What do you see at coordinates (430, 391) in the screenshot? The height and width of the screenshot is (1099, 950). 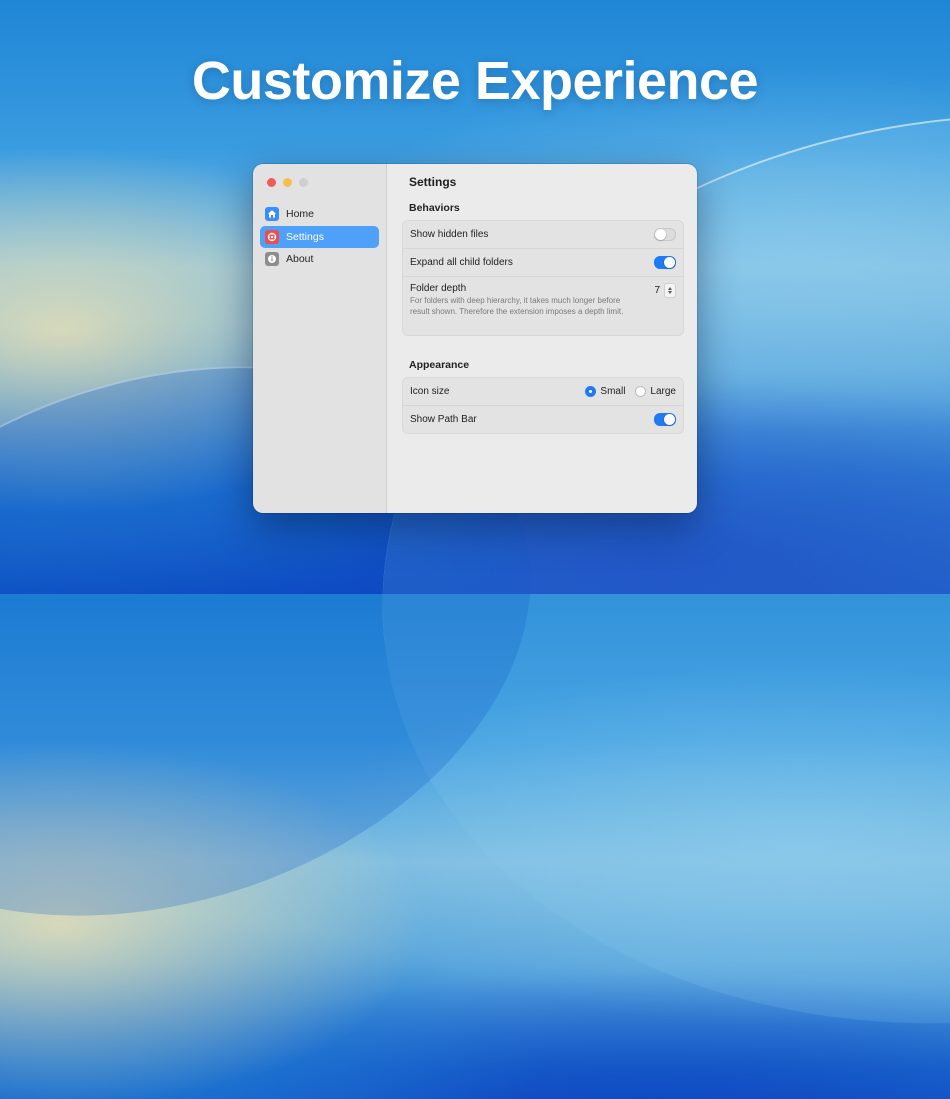 I see `setting-label: Icon size` at bounding box center [430, 391].